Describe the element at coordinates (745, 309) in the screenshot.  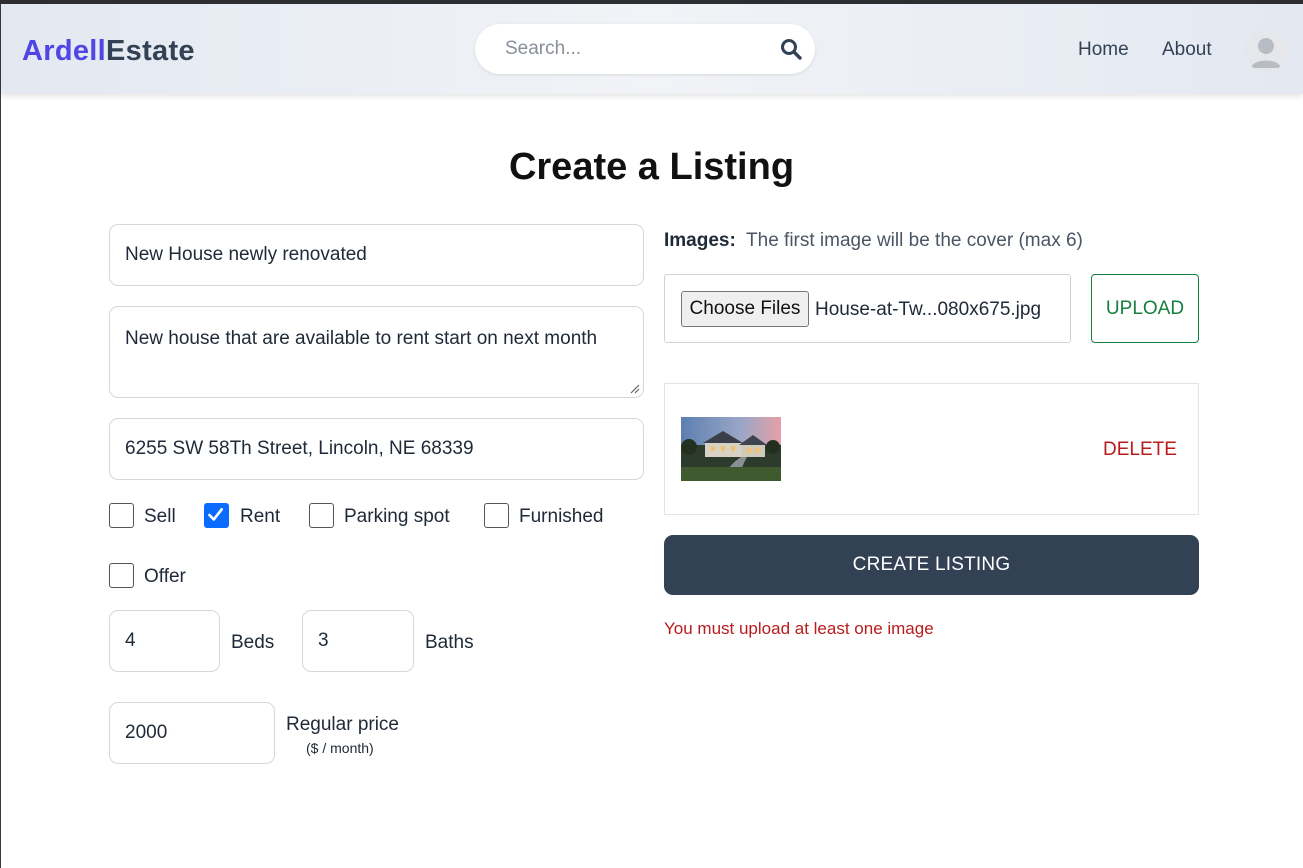
I see `choose-files-button: Choose Files` at that location.